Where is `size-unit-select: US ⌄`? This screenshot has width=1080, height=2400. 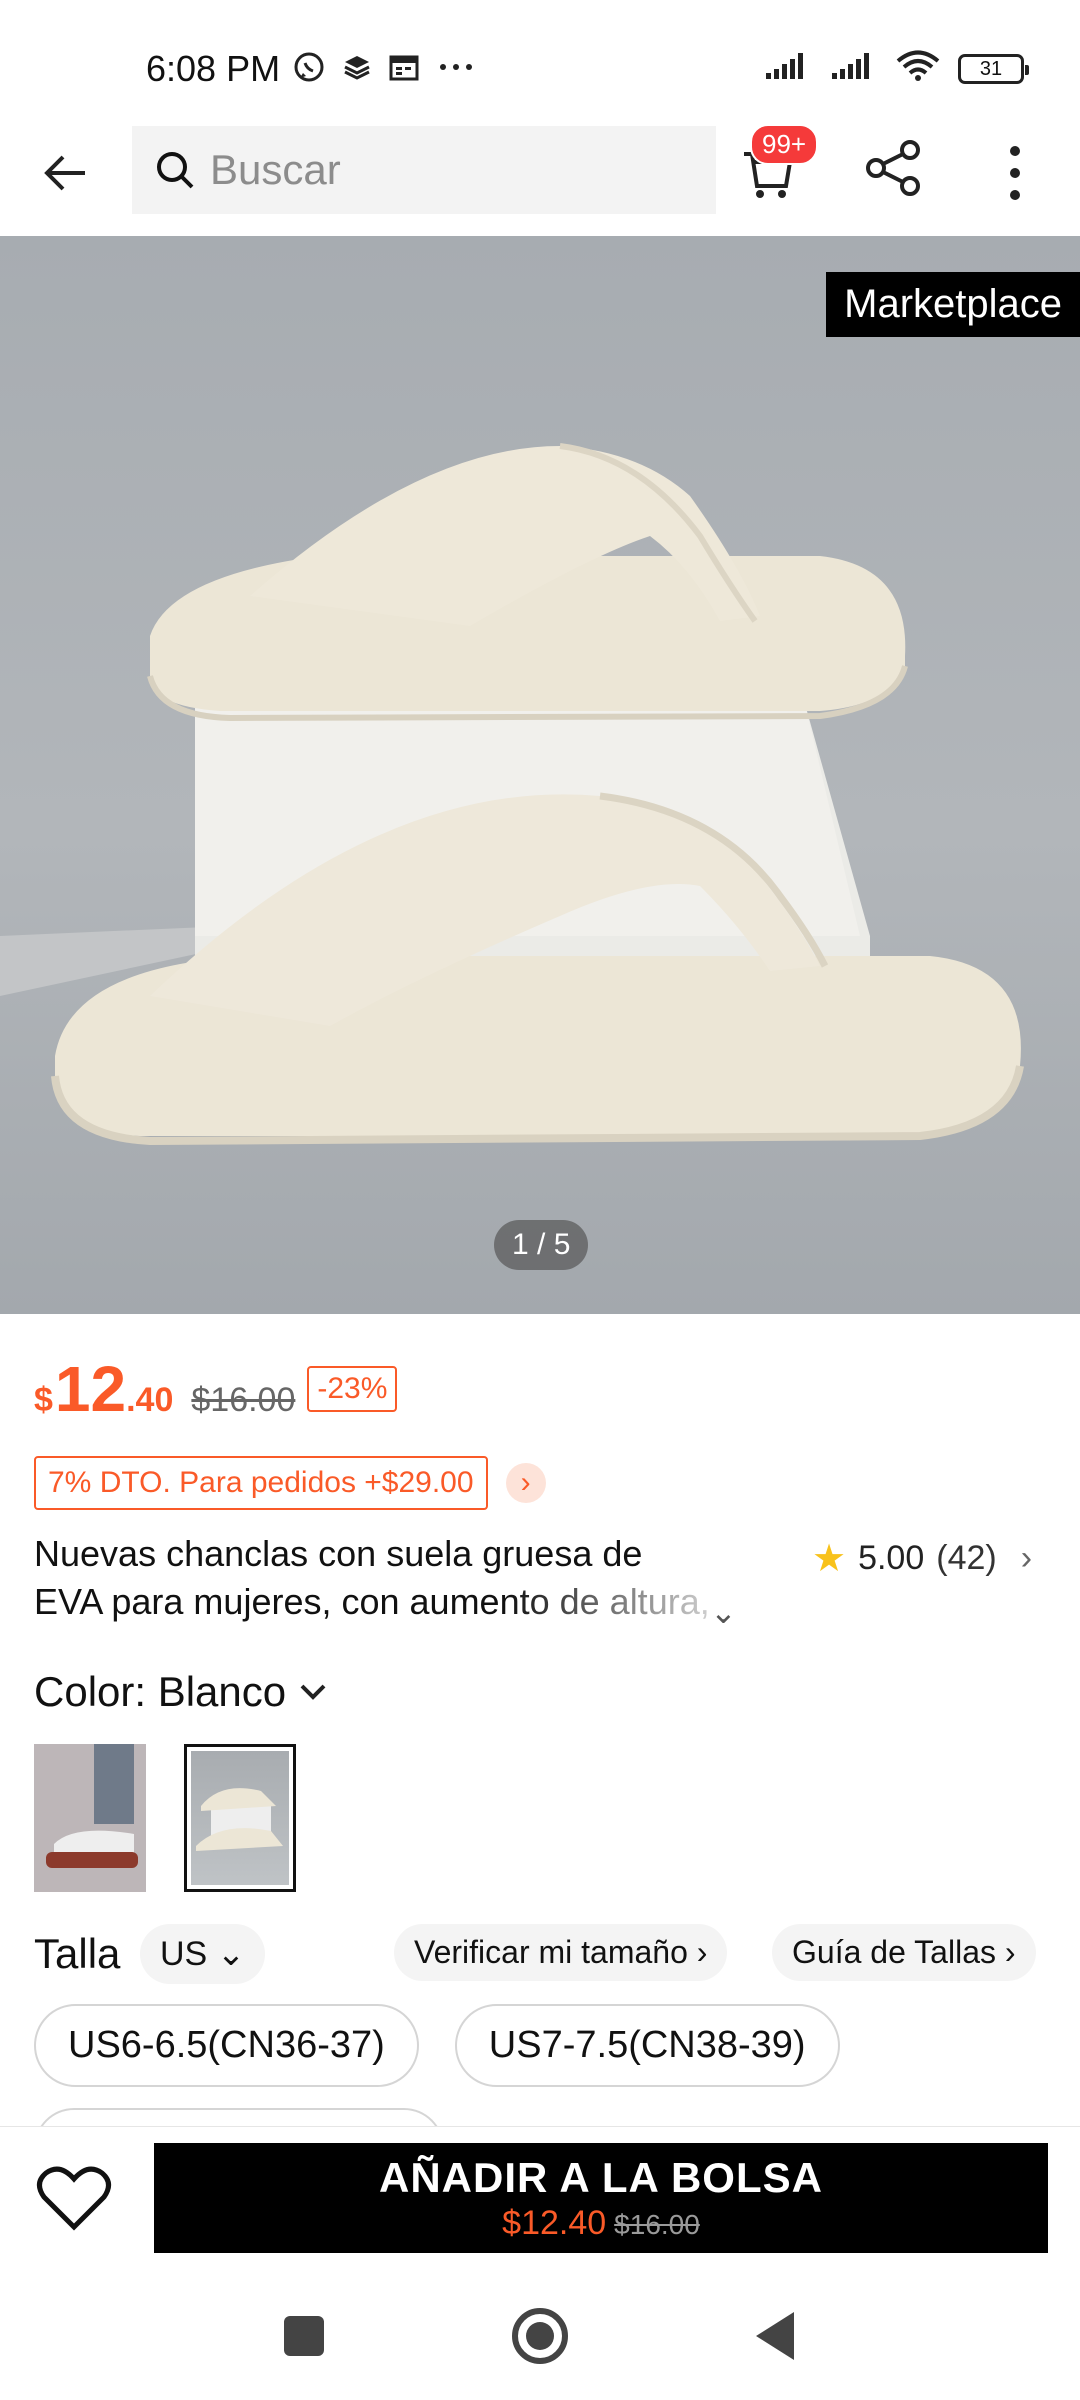
size-unit-select: US ⌄ is located at coordinates (203, 1954).